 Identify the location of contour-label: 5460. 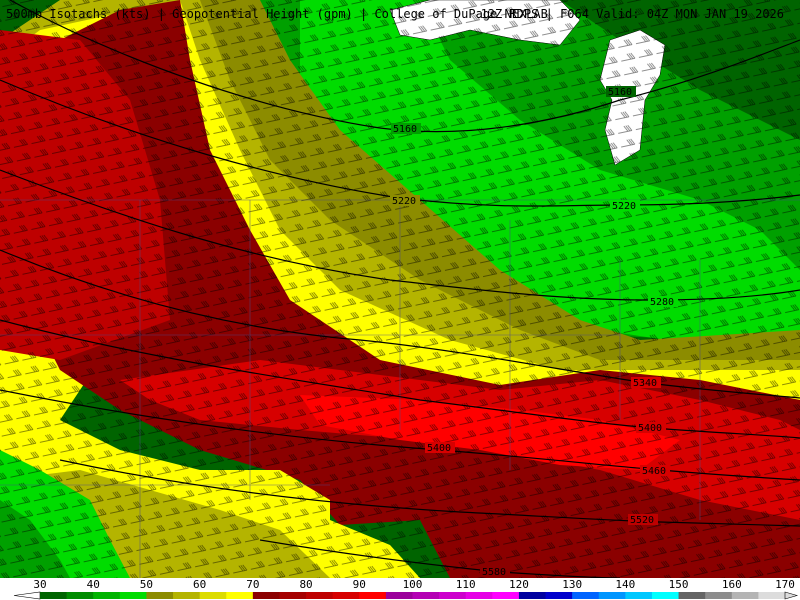
(654, 471).